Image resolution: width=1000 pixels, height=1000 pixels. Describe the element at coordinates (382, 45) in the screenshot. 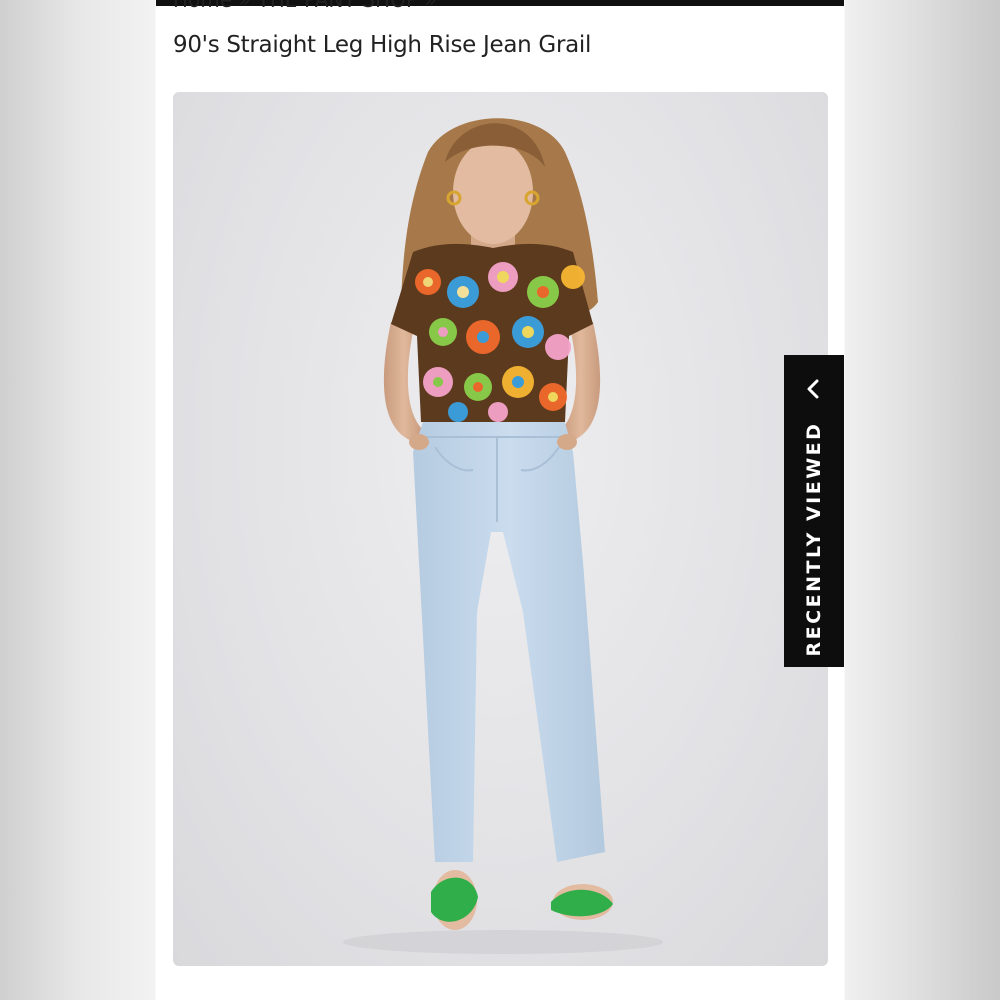

I see `product-title: 90's Straight Leg High Rise Jean Grail` at that location.